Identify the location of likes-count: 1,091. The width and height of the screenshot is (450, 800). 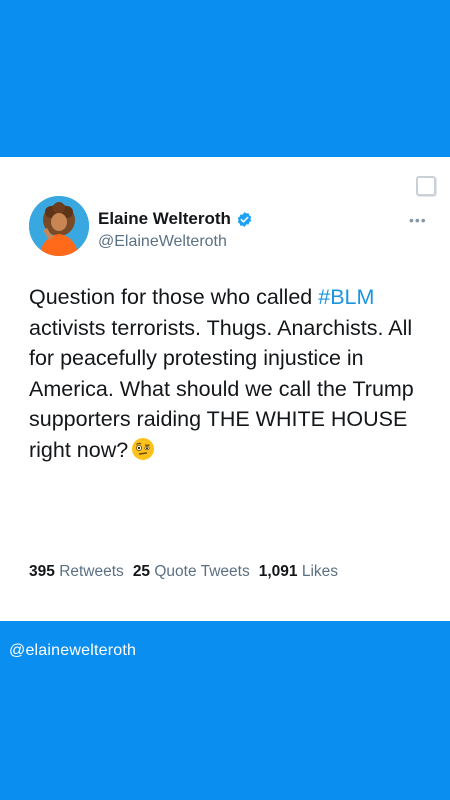
(278, 571).